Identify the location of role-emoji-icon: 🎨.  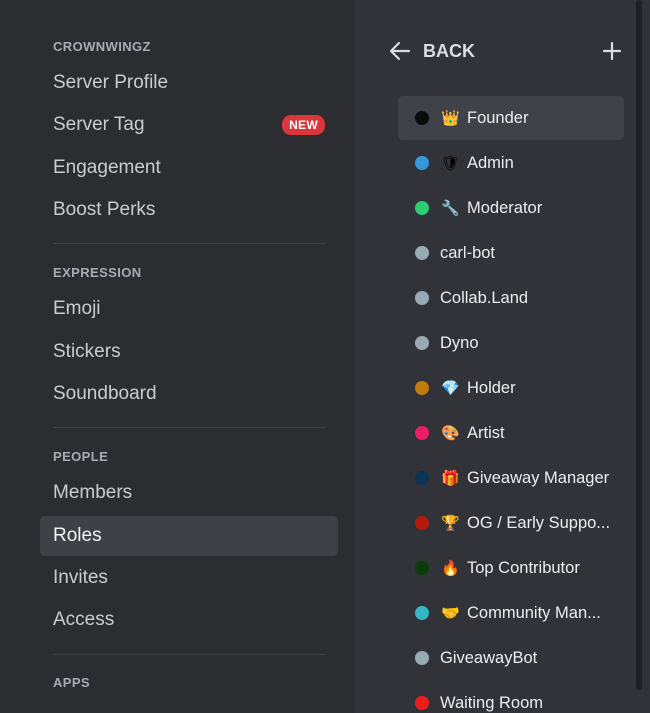
(450, 433).